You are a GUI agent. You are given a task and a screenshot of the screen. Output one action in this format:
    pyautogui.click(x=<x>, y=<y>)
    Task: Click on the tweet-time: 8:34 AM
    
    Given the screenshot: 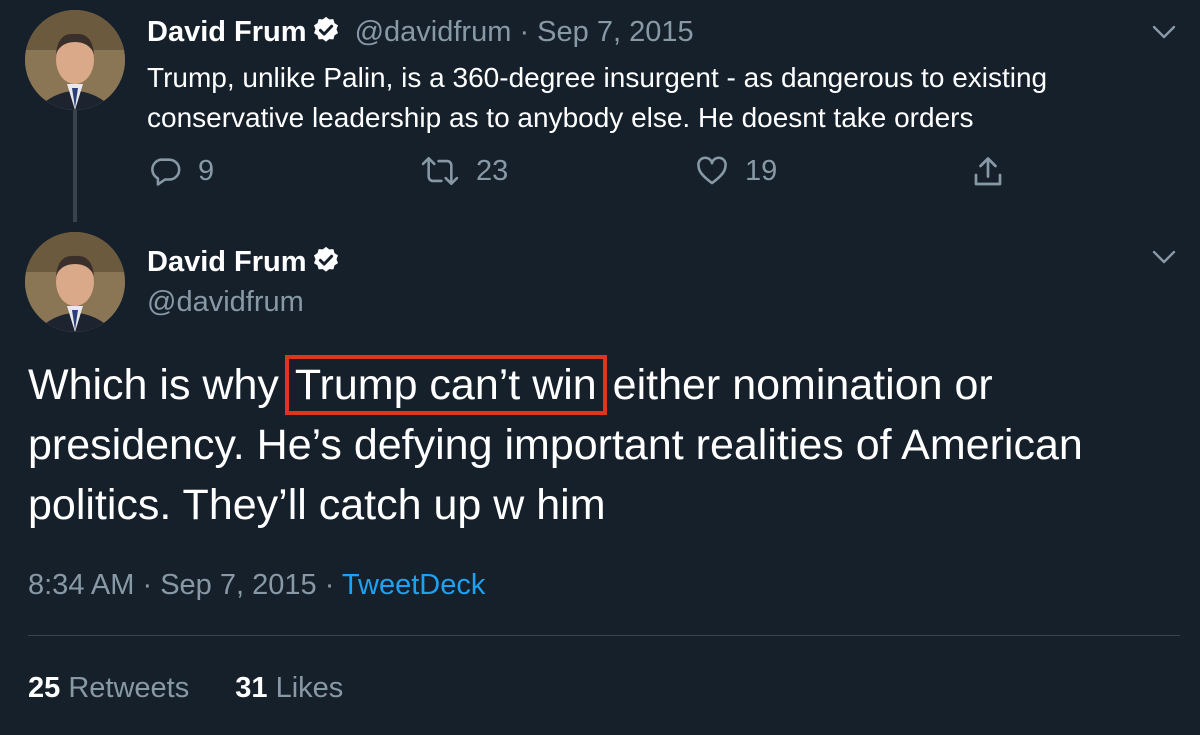 What is the action you would take?
    pyautogui.click(x=81, y=585)
    